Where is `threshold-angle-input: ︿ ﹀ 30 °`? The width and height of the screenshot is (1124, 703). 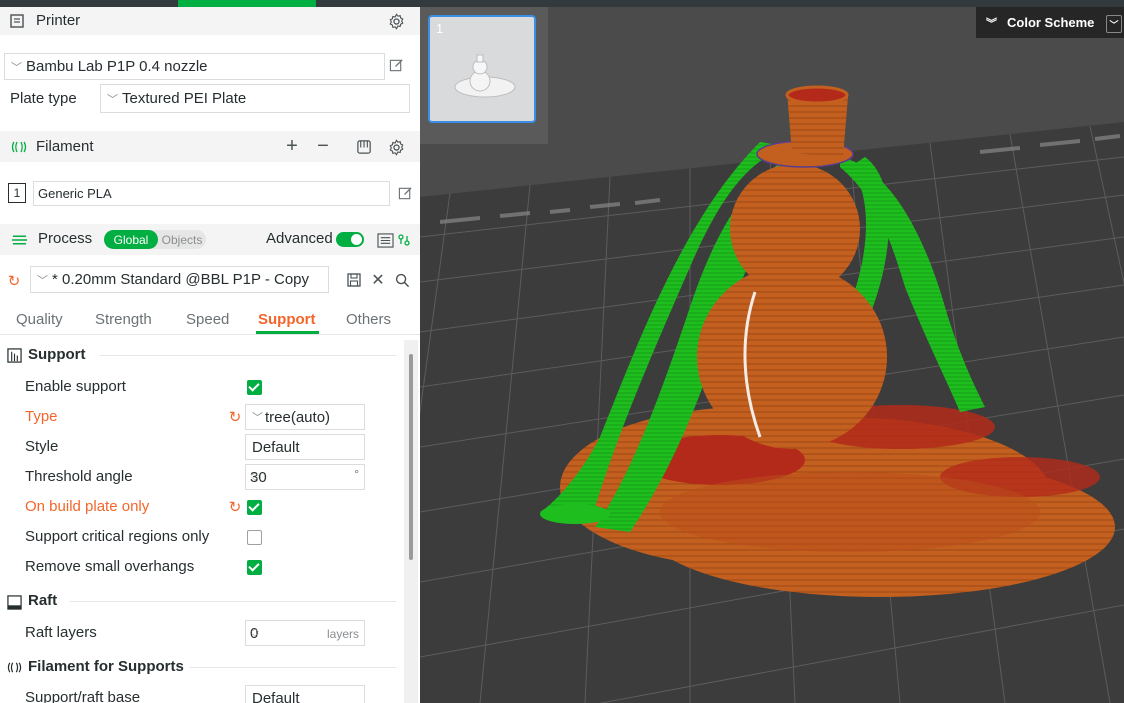
threshold-angle-input: ︿ ﹀ 30 ° is located at coordinates (305, 477).